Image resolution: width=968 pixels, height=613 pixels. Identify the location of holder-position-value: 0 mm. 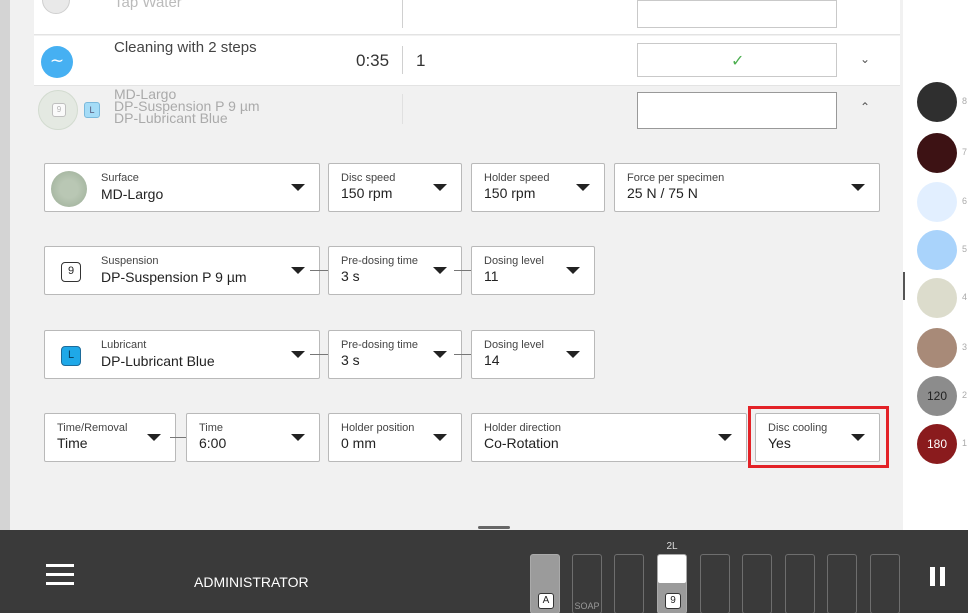
(358, 443).